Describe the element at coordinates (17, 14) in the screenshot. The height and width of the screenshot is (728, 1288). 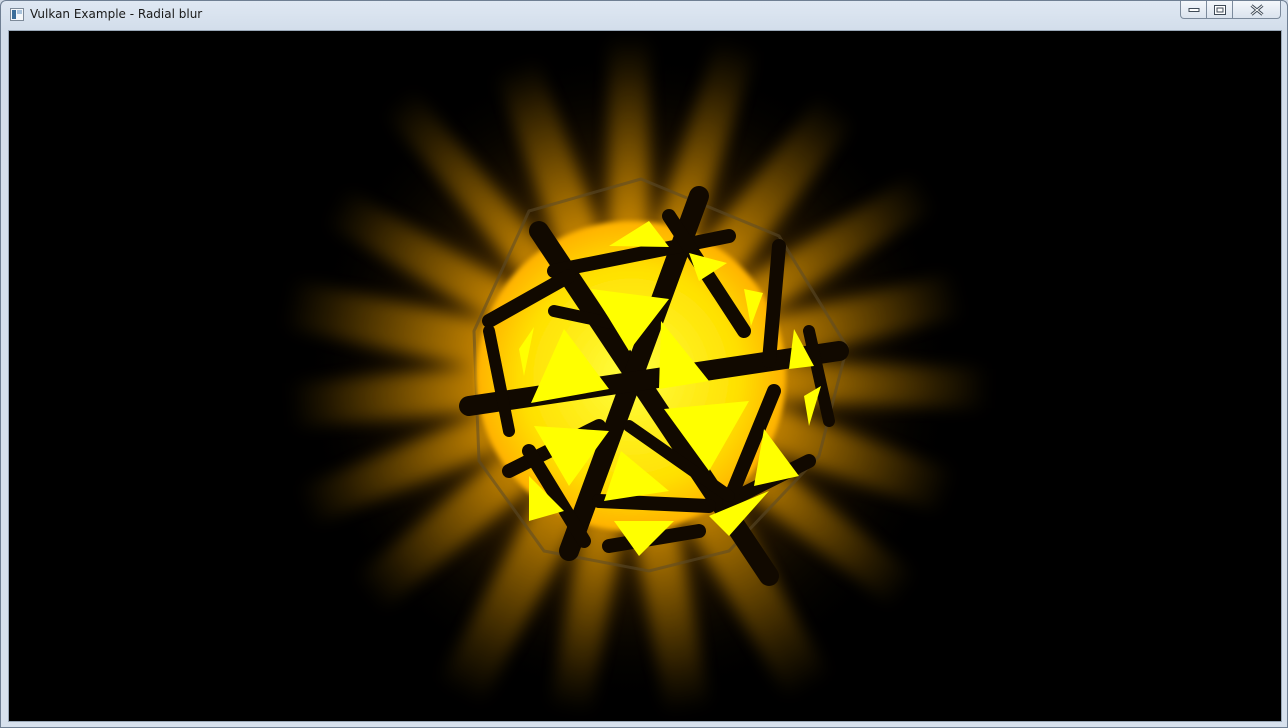
I see `app-window-icon` at that location.